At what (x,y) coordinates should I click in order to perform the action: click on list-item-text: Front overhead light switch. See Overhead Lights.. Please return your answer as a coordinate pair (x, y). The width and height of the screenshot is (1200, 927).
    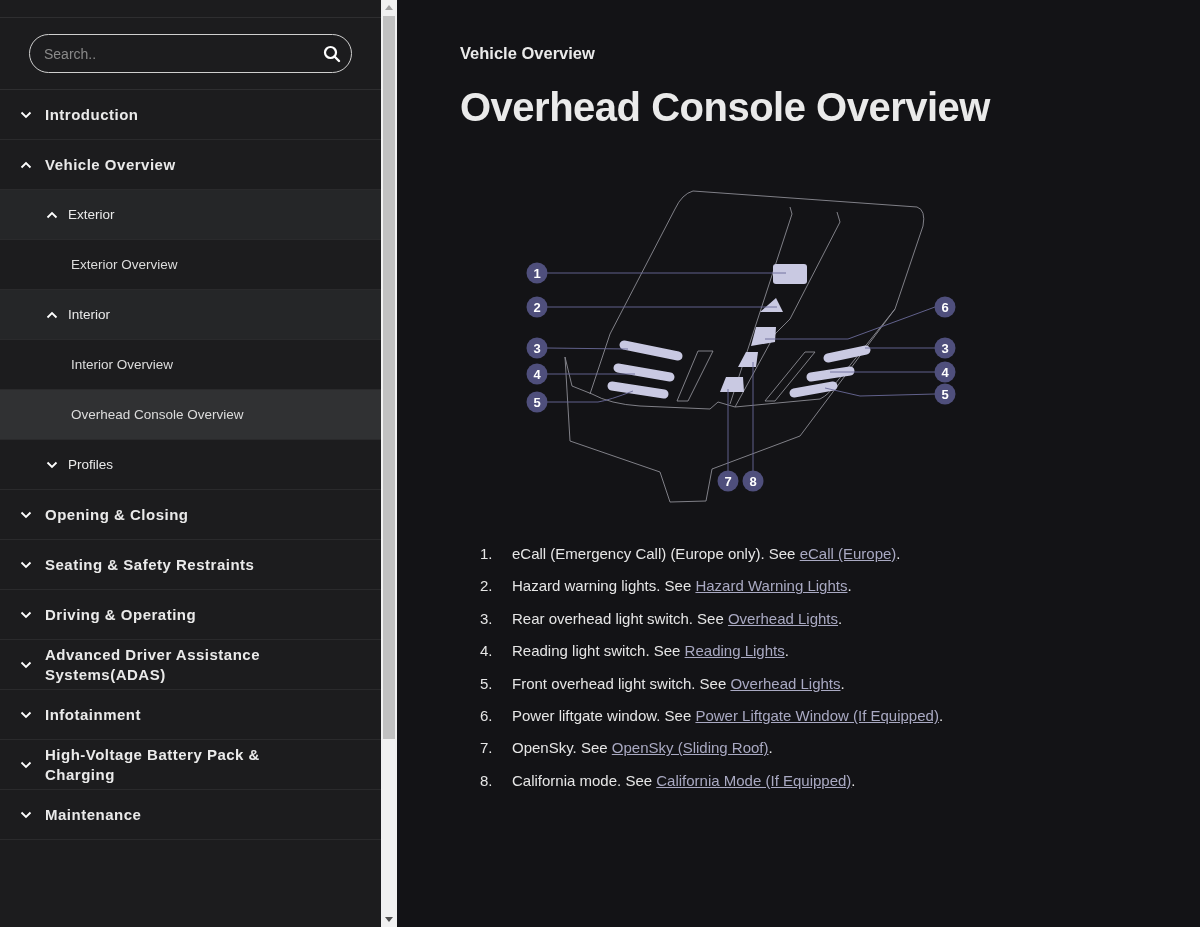
    Looking at the image, I should click on (678, 683).